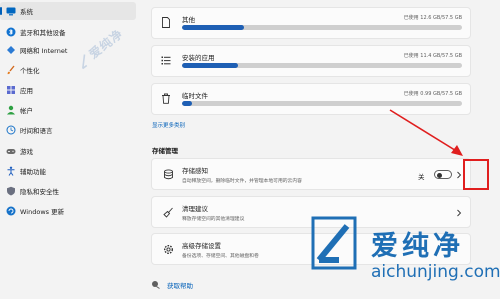 This screenshot has height=299, width=500. Describe the element at coordinates (11, 191) in the screenshot. I see `shield-icon` at that location.